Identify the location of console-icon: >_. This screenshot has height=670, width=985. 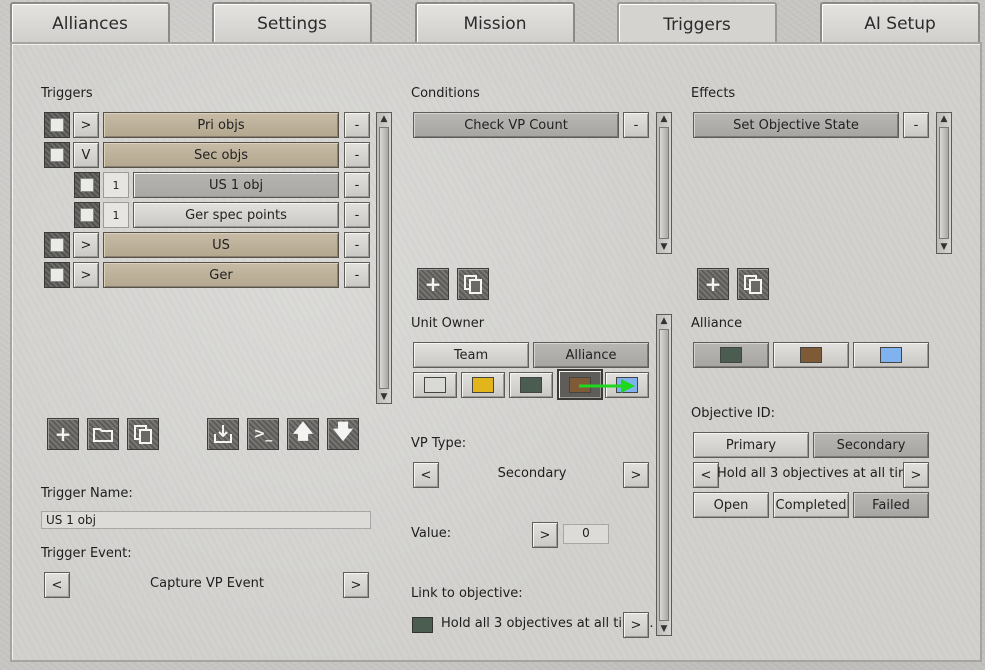
(263, 434).